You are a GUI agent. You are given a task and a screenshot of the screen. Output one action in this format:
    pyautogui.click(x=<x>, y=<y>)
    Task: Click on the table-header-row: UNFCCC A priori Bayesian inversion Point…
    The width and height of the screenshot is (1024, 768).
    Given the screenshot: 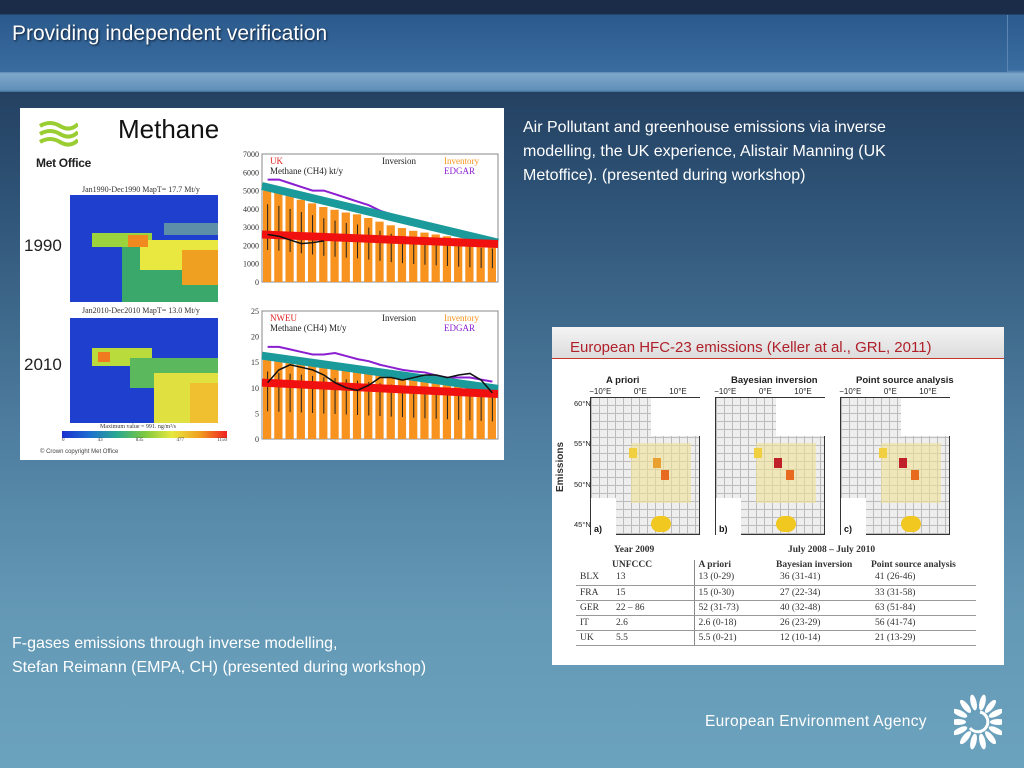 What is the action you would take?
    pyautogui.click(x=776, y=565)
    